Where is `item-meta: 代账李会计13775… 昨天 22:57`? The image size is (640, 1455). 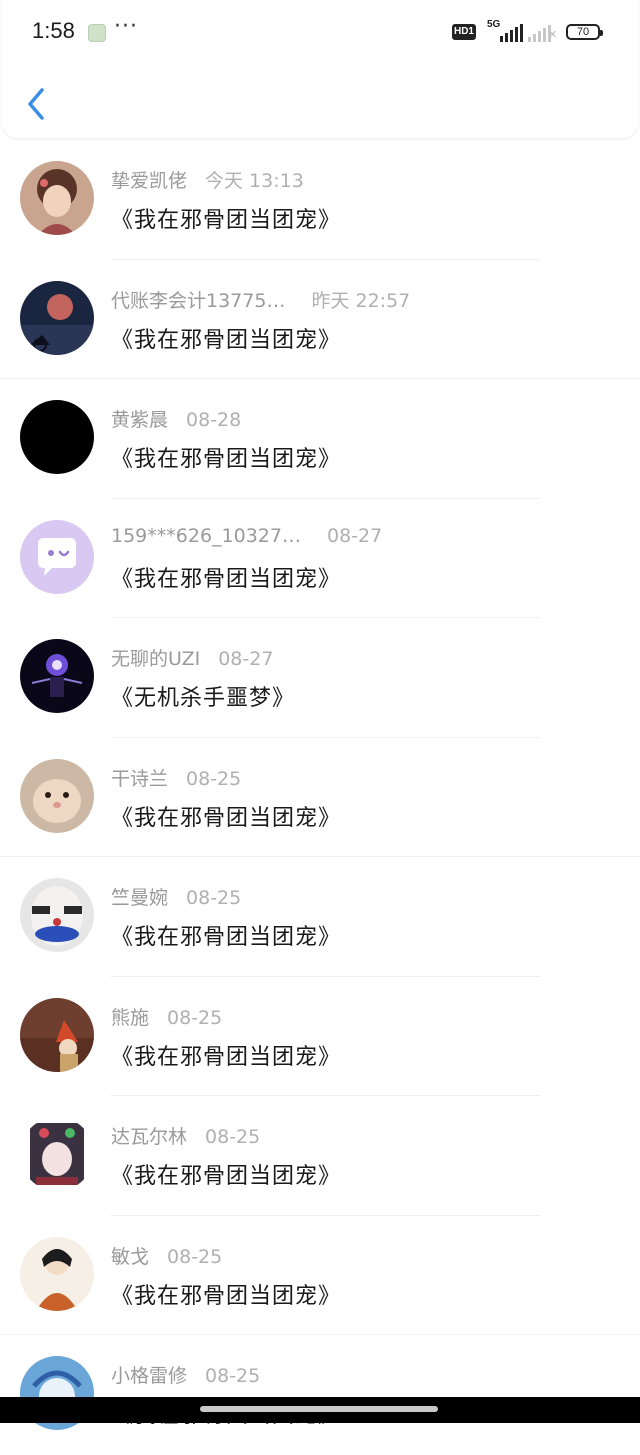 item-meta: 代账李会计13775… 昨天 22:57 is located at coordinates (260, 299).